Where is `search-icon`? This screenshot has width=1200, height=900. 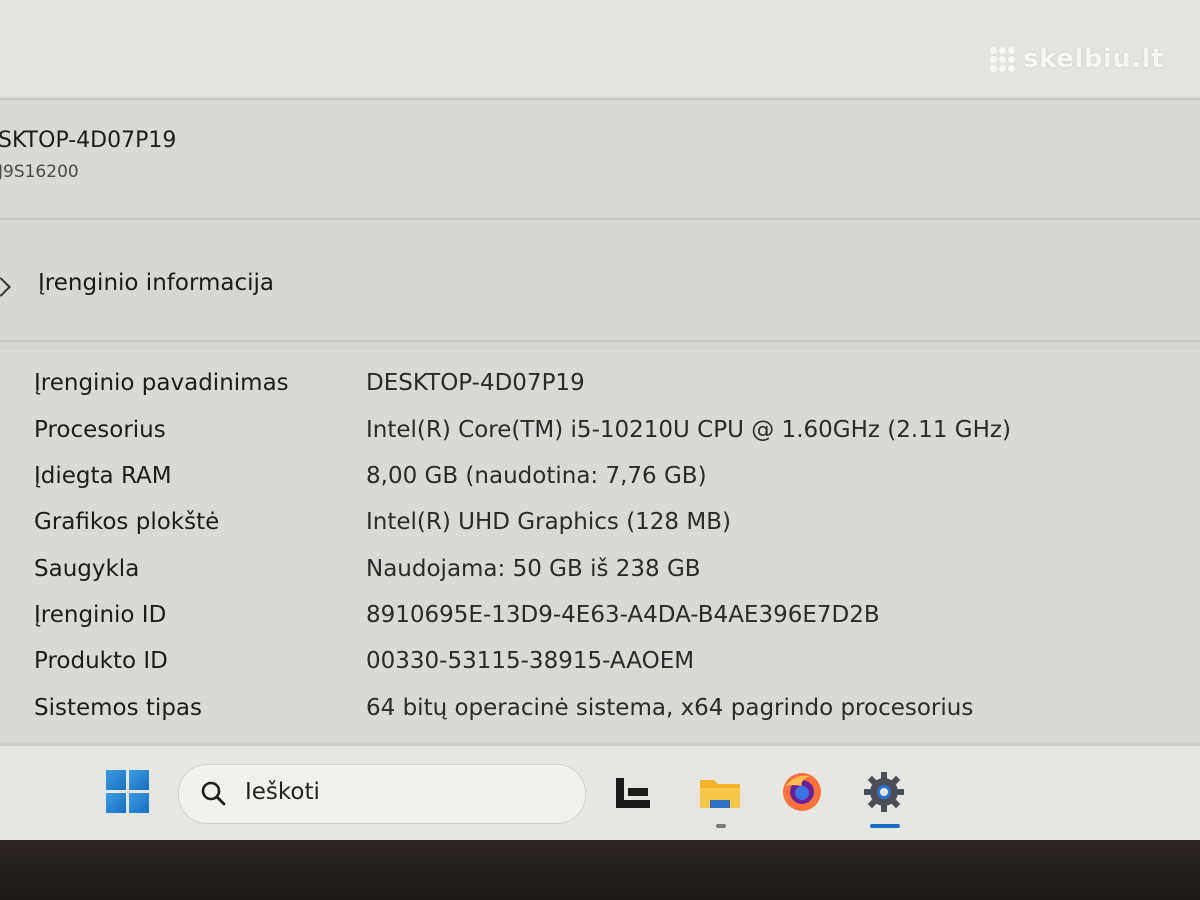 search-icon is located at coordinates (213, 793).